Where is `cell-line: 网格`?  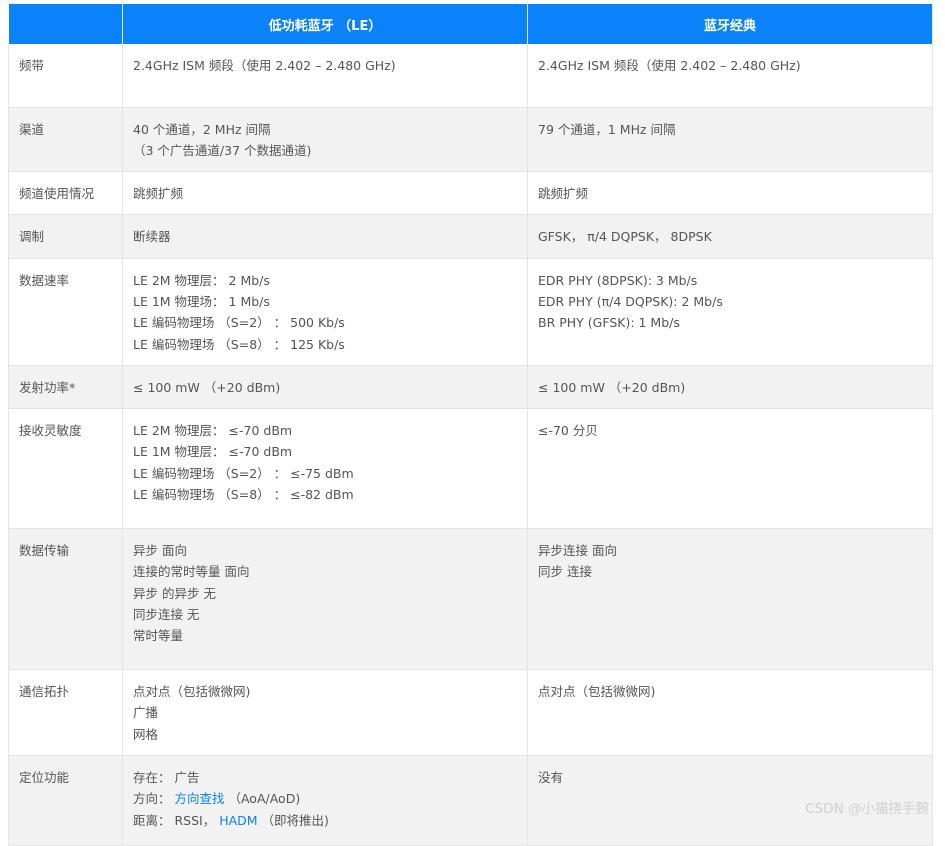 cell-line: 网格 is located at coordinates (146, 734).